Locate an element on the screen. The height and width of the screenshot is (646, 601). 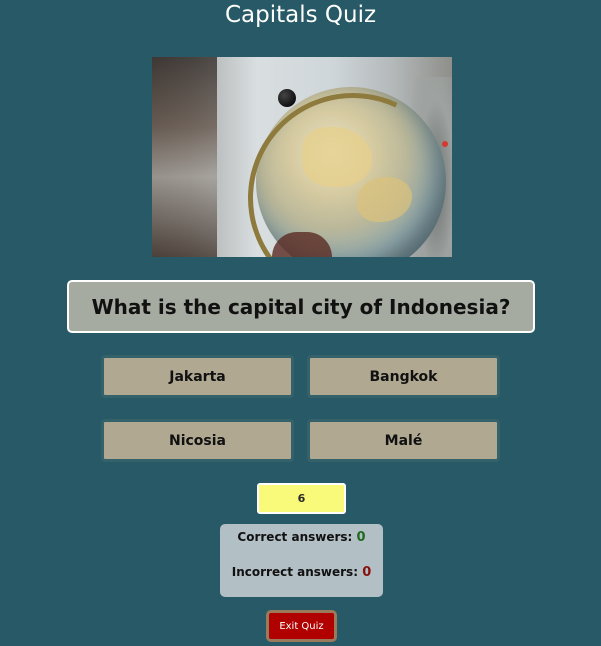
answer-button-male: Malé is located at coordinates (403, 440).